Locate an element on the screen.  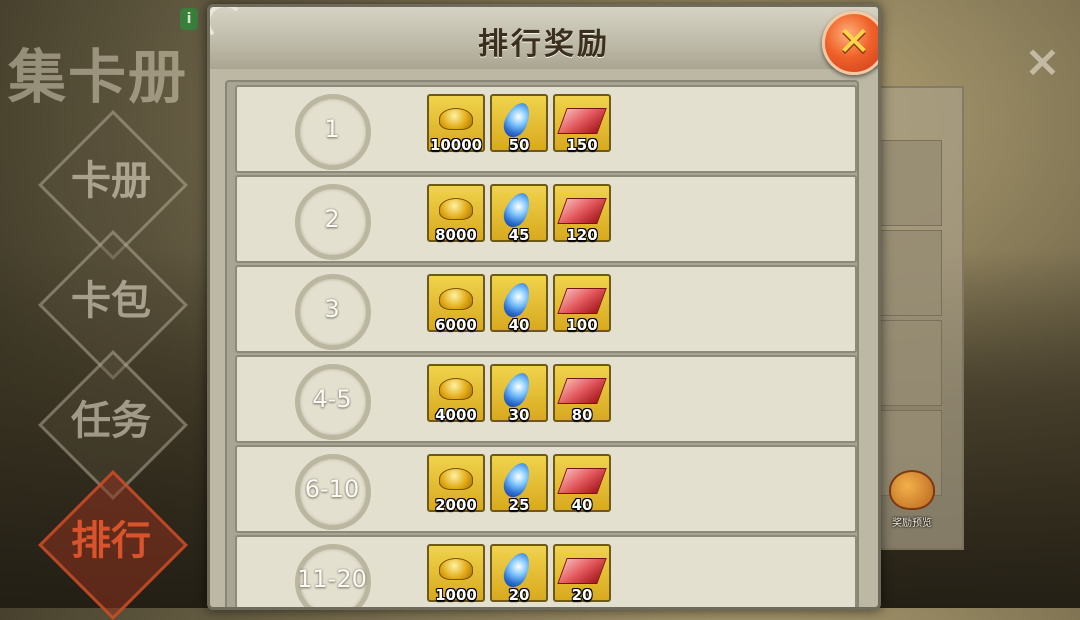
reward-item: 6000 is located at coordinates (456, 304).